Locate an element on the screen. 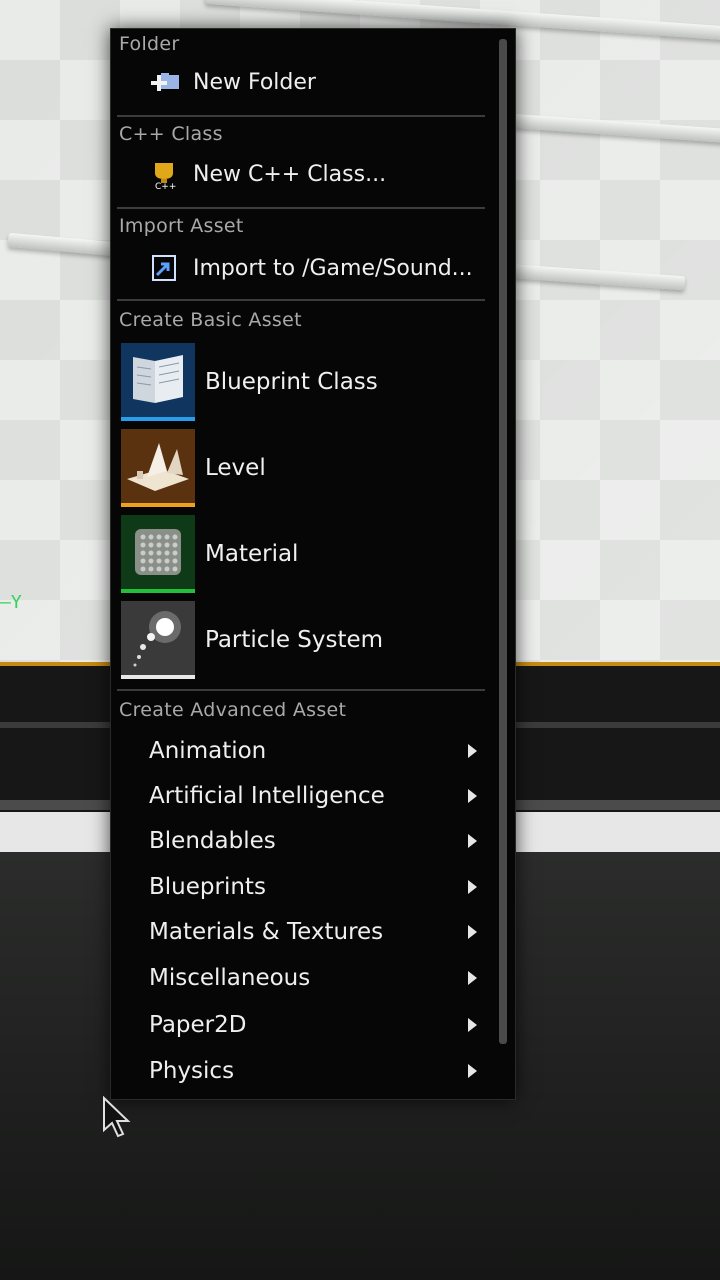 The image size is (720, 1280). material-label: Material is located at coordinates (252, 554).